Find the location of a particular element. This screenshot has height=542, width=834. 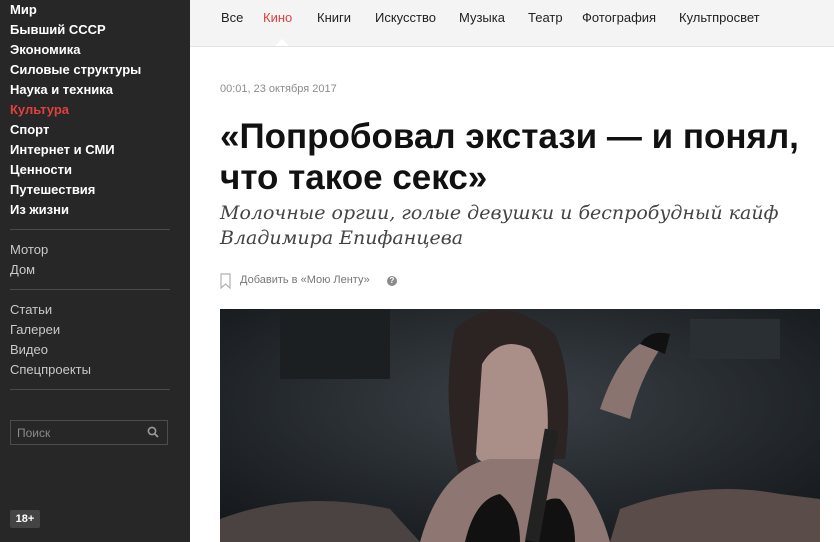

sidebar-item-science: Наука и техника is located at coordinates (75, 90).